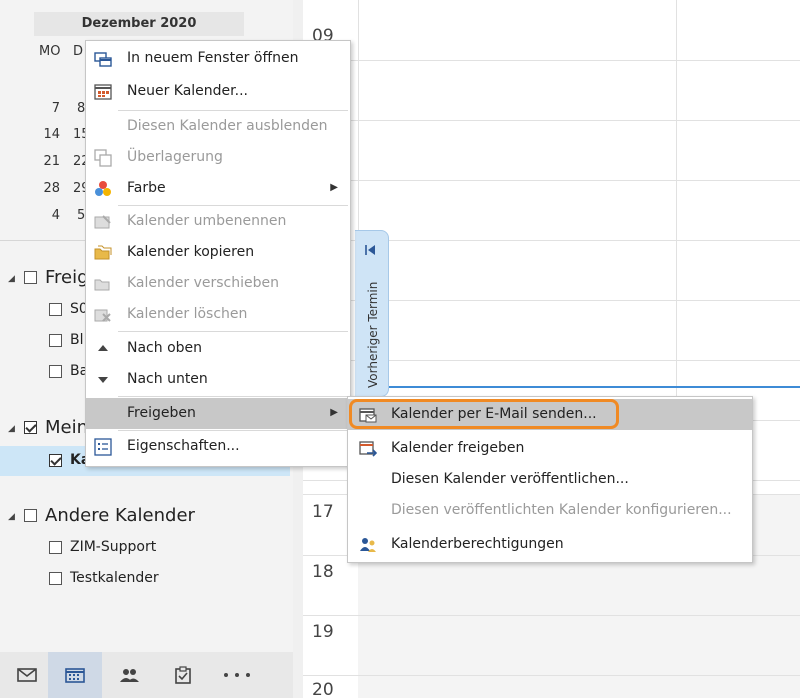  Describe the element at coordinates (129, 675) in the screenshot. I see `people-icon` at that location.